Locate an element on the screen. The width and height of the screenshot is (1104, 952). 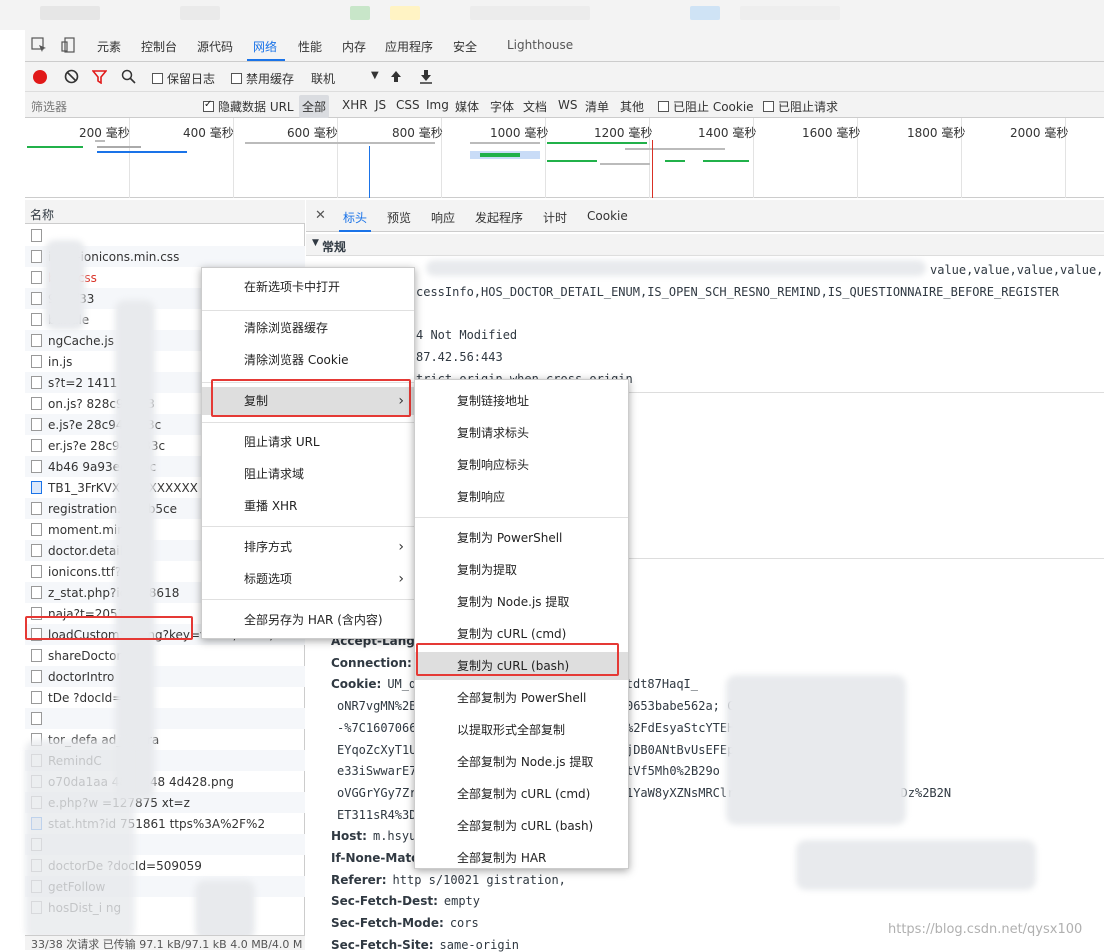
tab-security: 安全 is located at coordinates (465, 46).